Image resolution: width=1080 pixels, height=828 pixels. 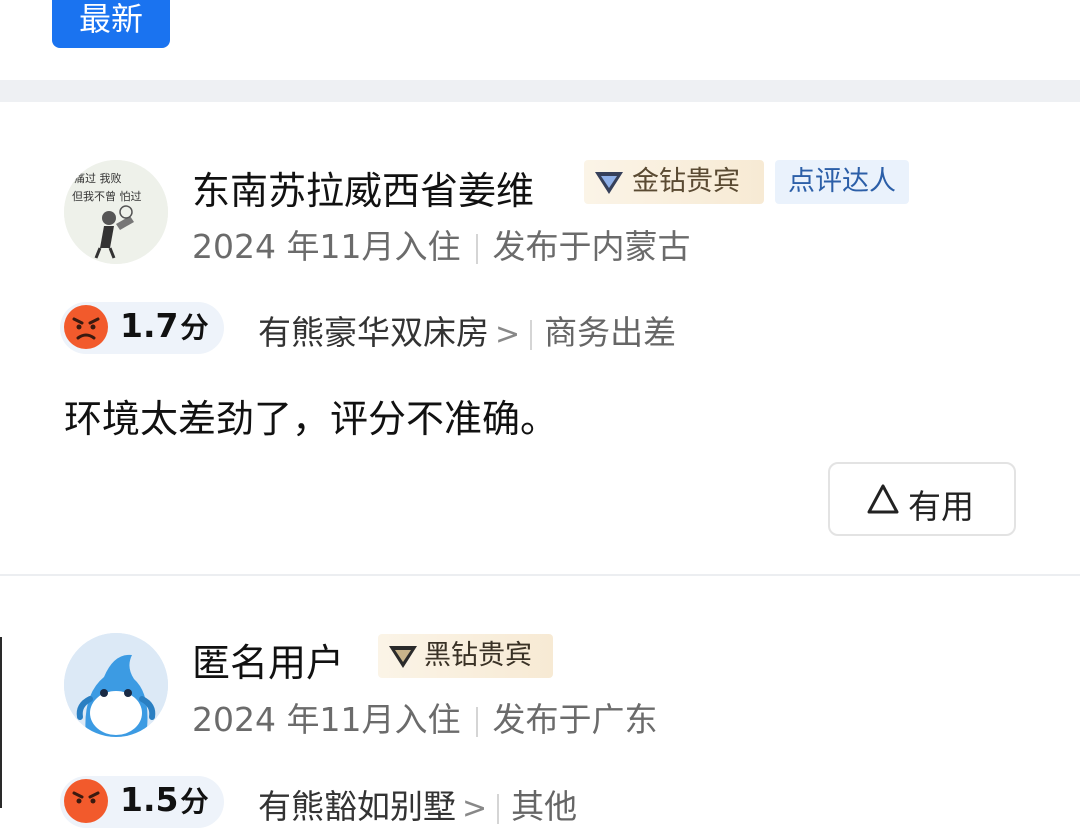 What do you see at coordinates (363, 187) in the screenshot?
I see `username: 东南苏拉威西省姜维` at bounding box center [363, 187].